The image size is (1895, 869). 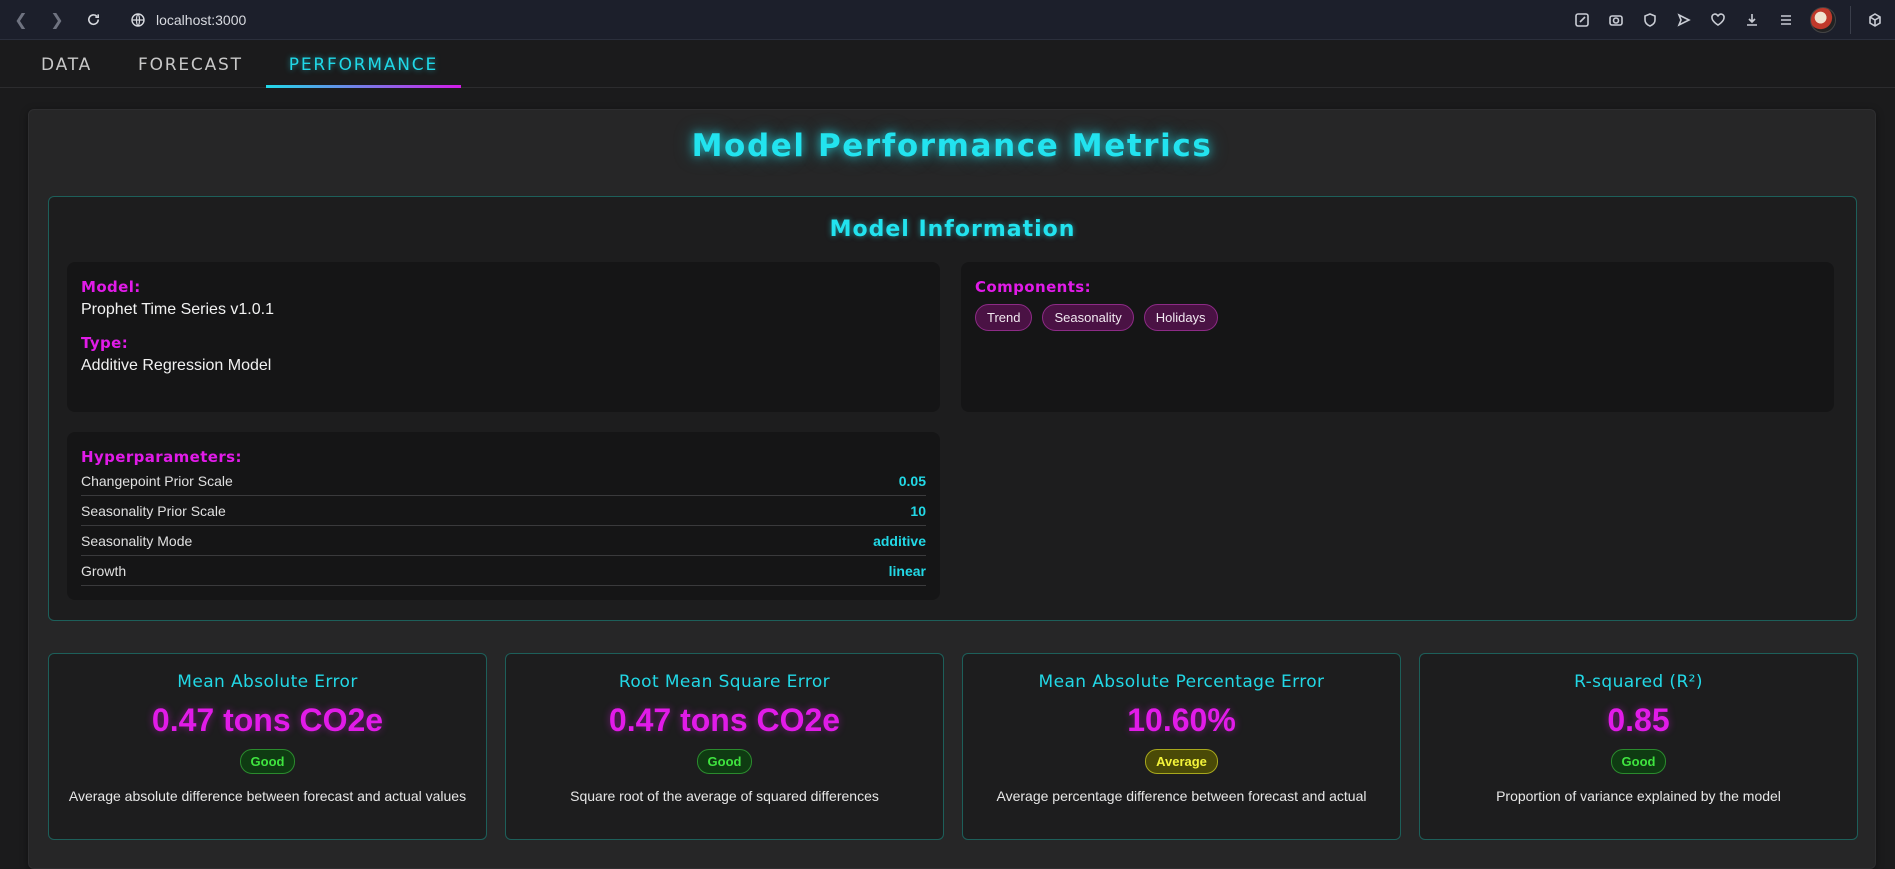 I want to click on hyperparameter-row: Changepoint Prior Scale 0.05, so click(x=503, y=481).